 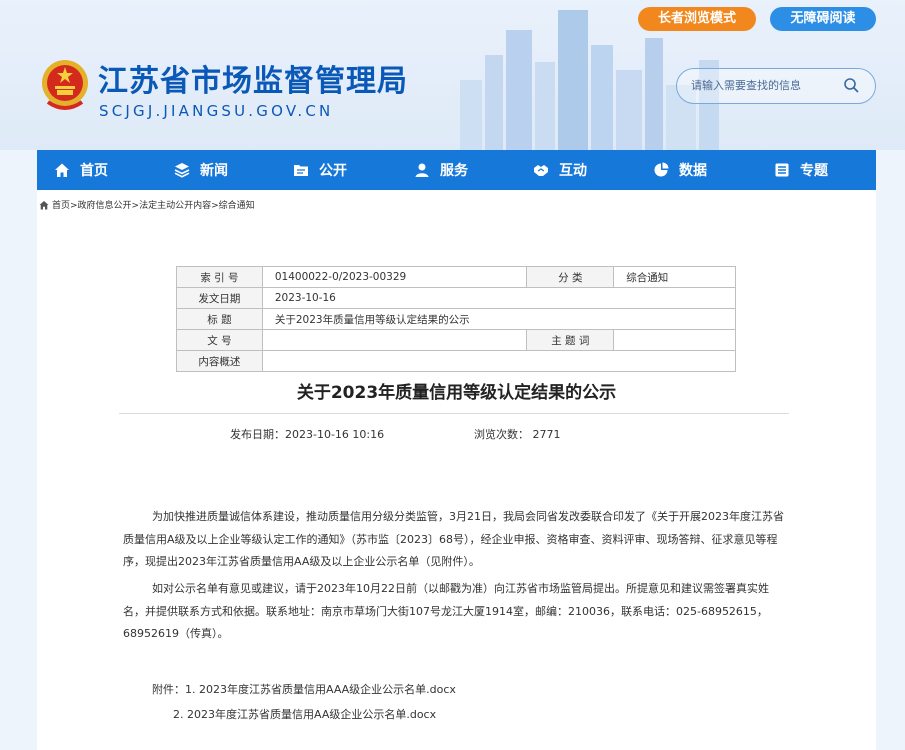 What do you see at coordinates (219, 298) in the screenshot?
I see `date-label: 发文日期` at bounding box center [219, 298].